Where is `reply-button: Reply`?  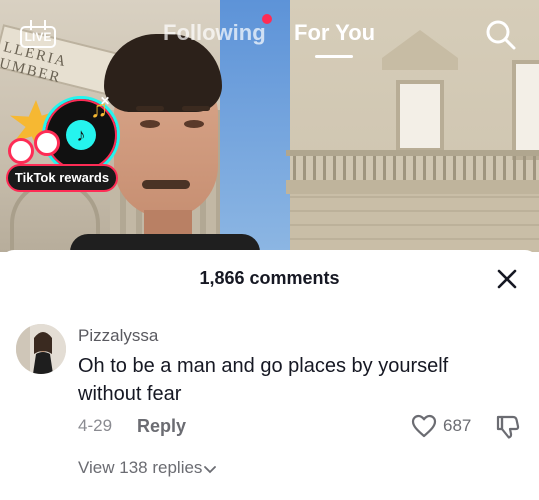
reply-button: Reply is located at coordinates (161, 426).